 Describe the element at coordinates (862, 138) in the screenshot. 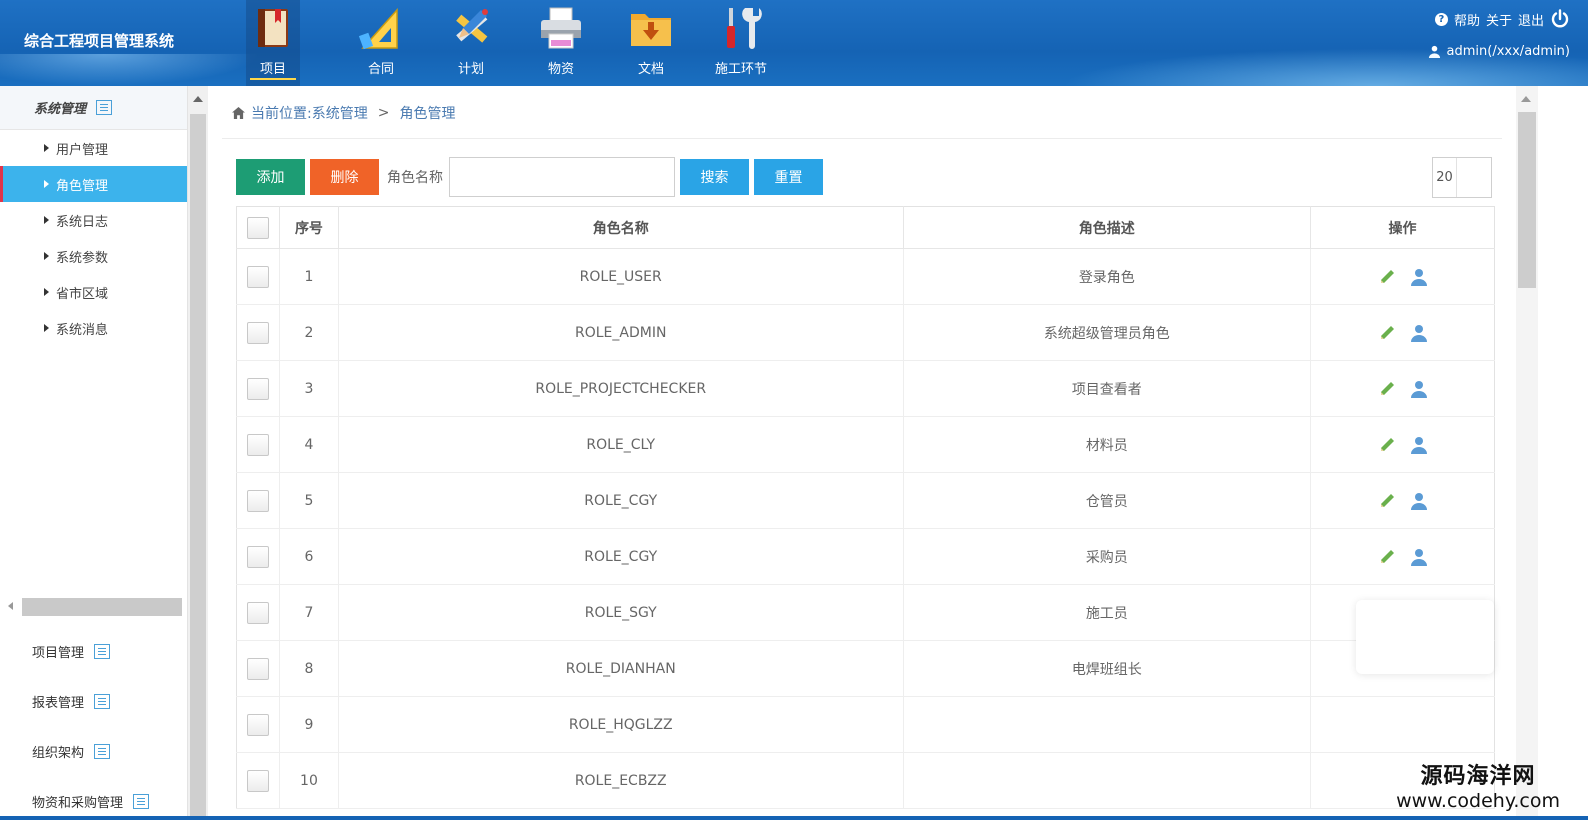

I see `divider` at that location.